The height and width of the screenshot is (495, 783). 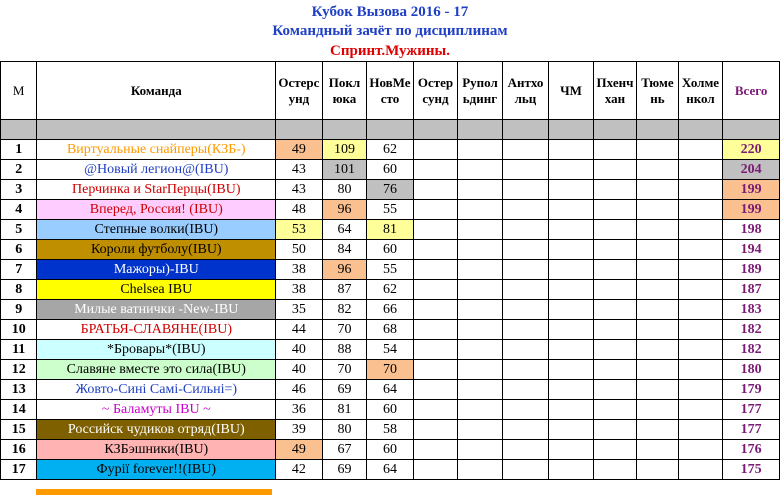 What do you see at coordinates (299, 309) in the screenshot?
I see `stage-1-score: 35` at bounding box center [299, 309].